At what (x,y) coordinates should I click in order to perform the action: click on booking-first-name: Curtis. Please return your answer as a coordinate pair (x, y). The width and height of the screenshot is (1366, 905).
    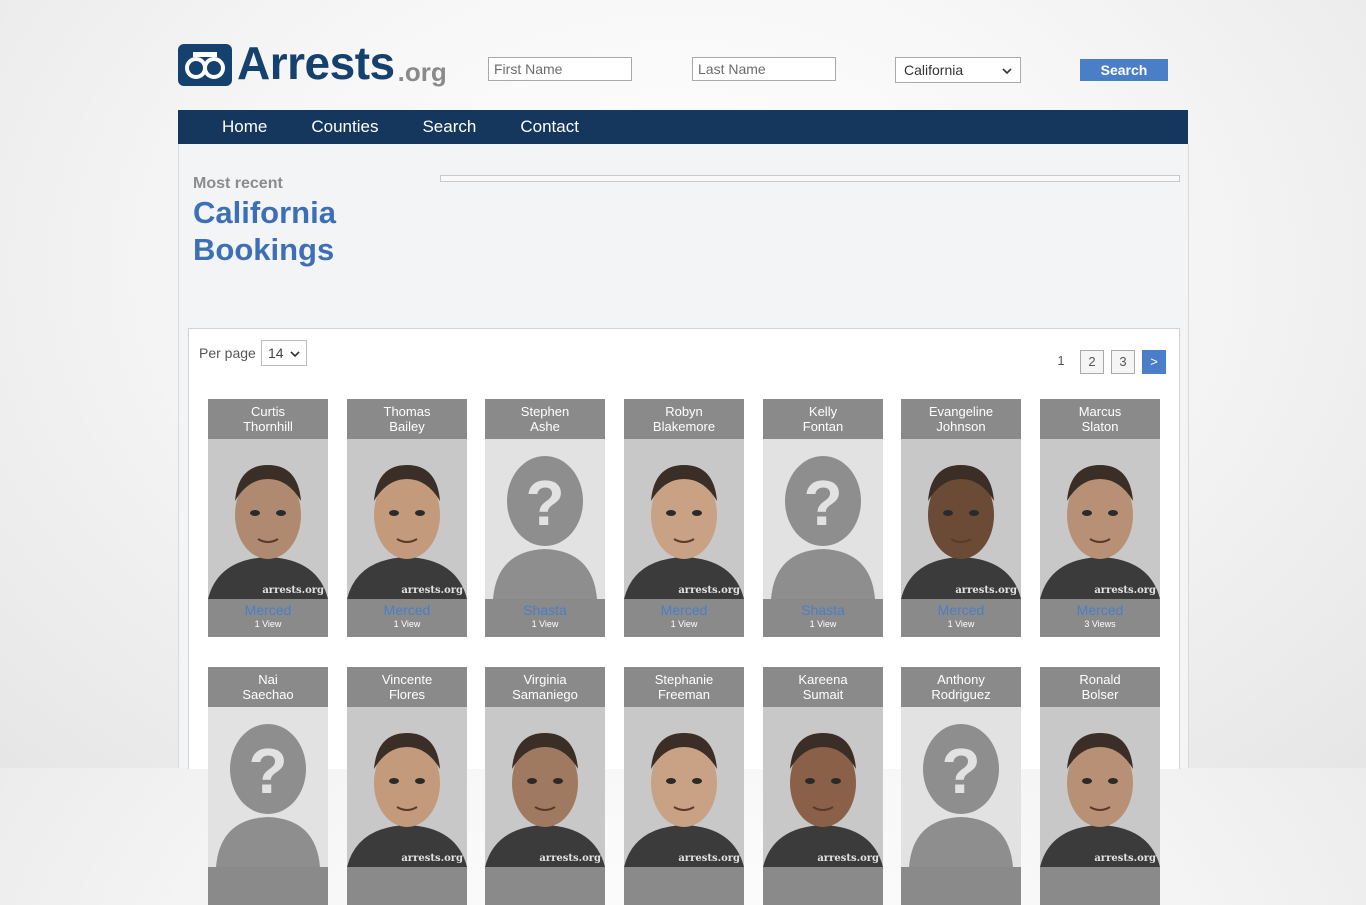
    Looking at the image, I should click on (268, 411).